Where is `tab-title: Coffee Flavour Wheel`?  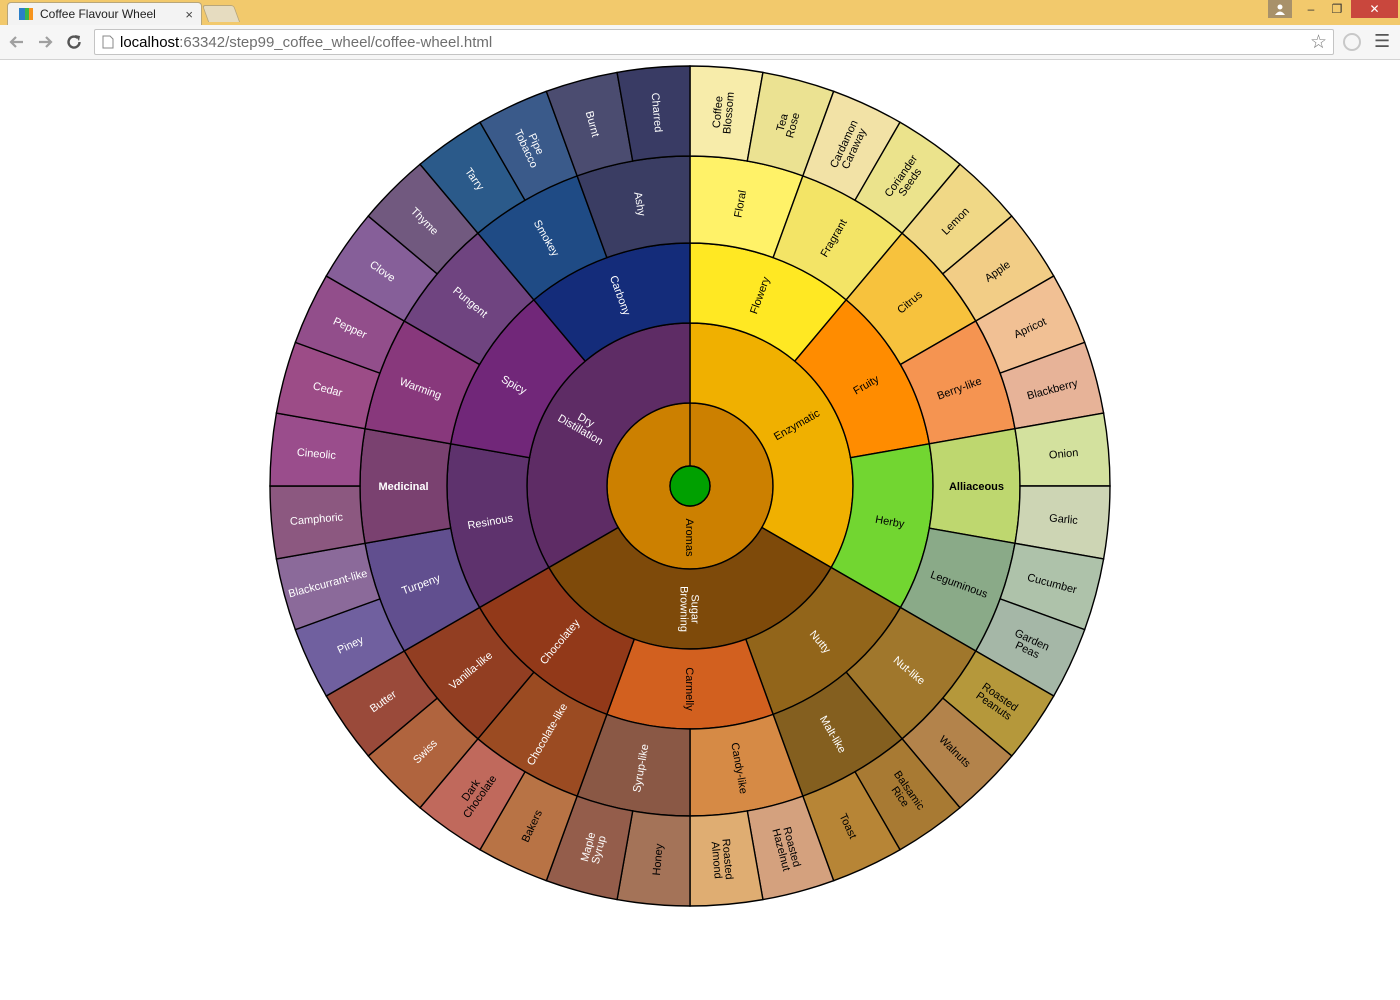
tab-title: Coffee Flavour Wheel is located at coordinates (98, 14).